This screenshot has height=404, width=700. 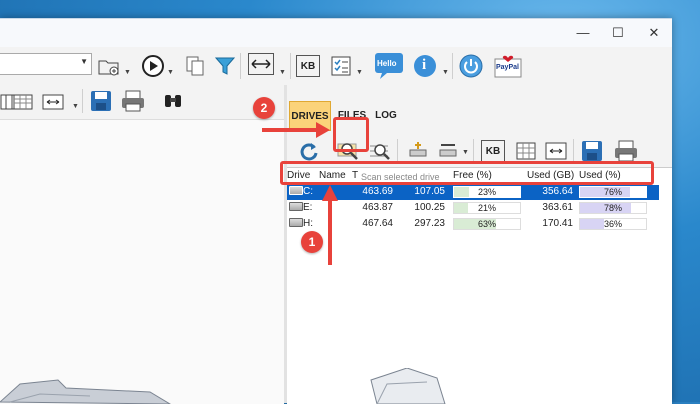 I want to click on arrow-right-icon, so click(x=323, y=130).